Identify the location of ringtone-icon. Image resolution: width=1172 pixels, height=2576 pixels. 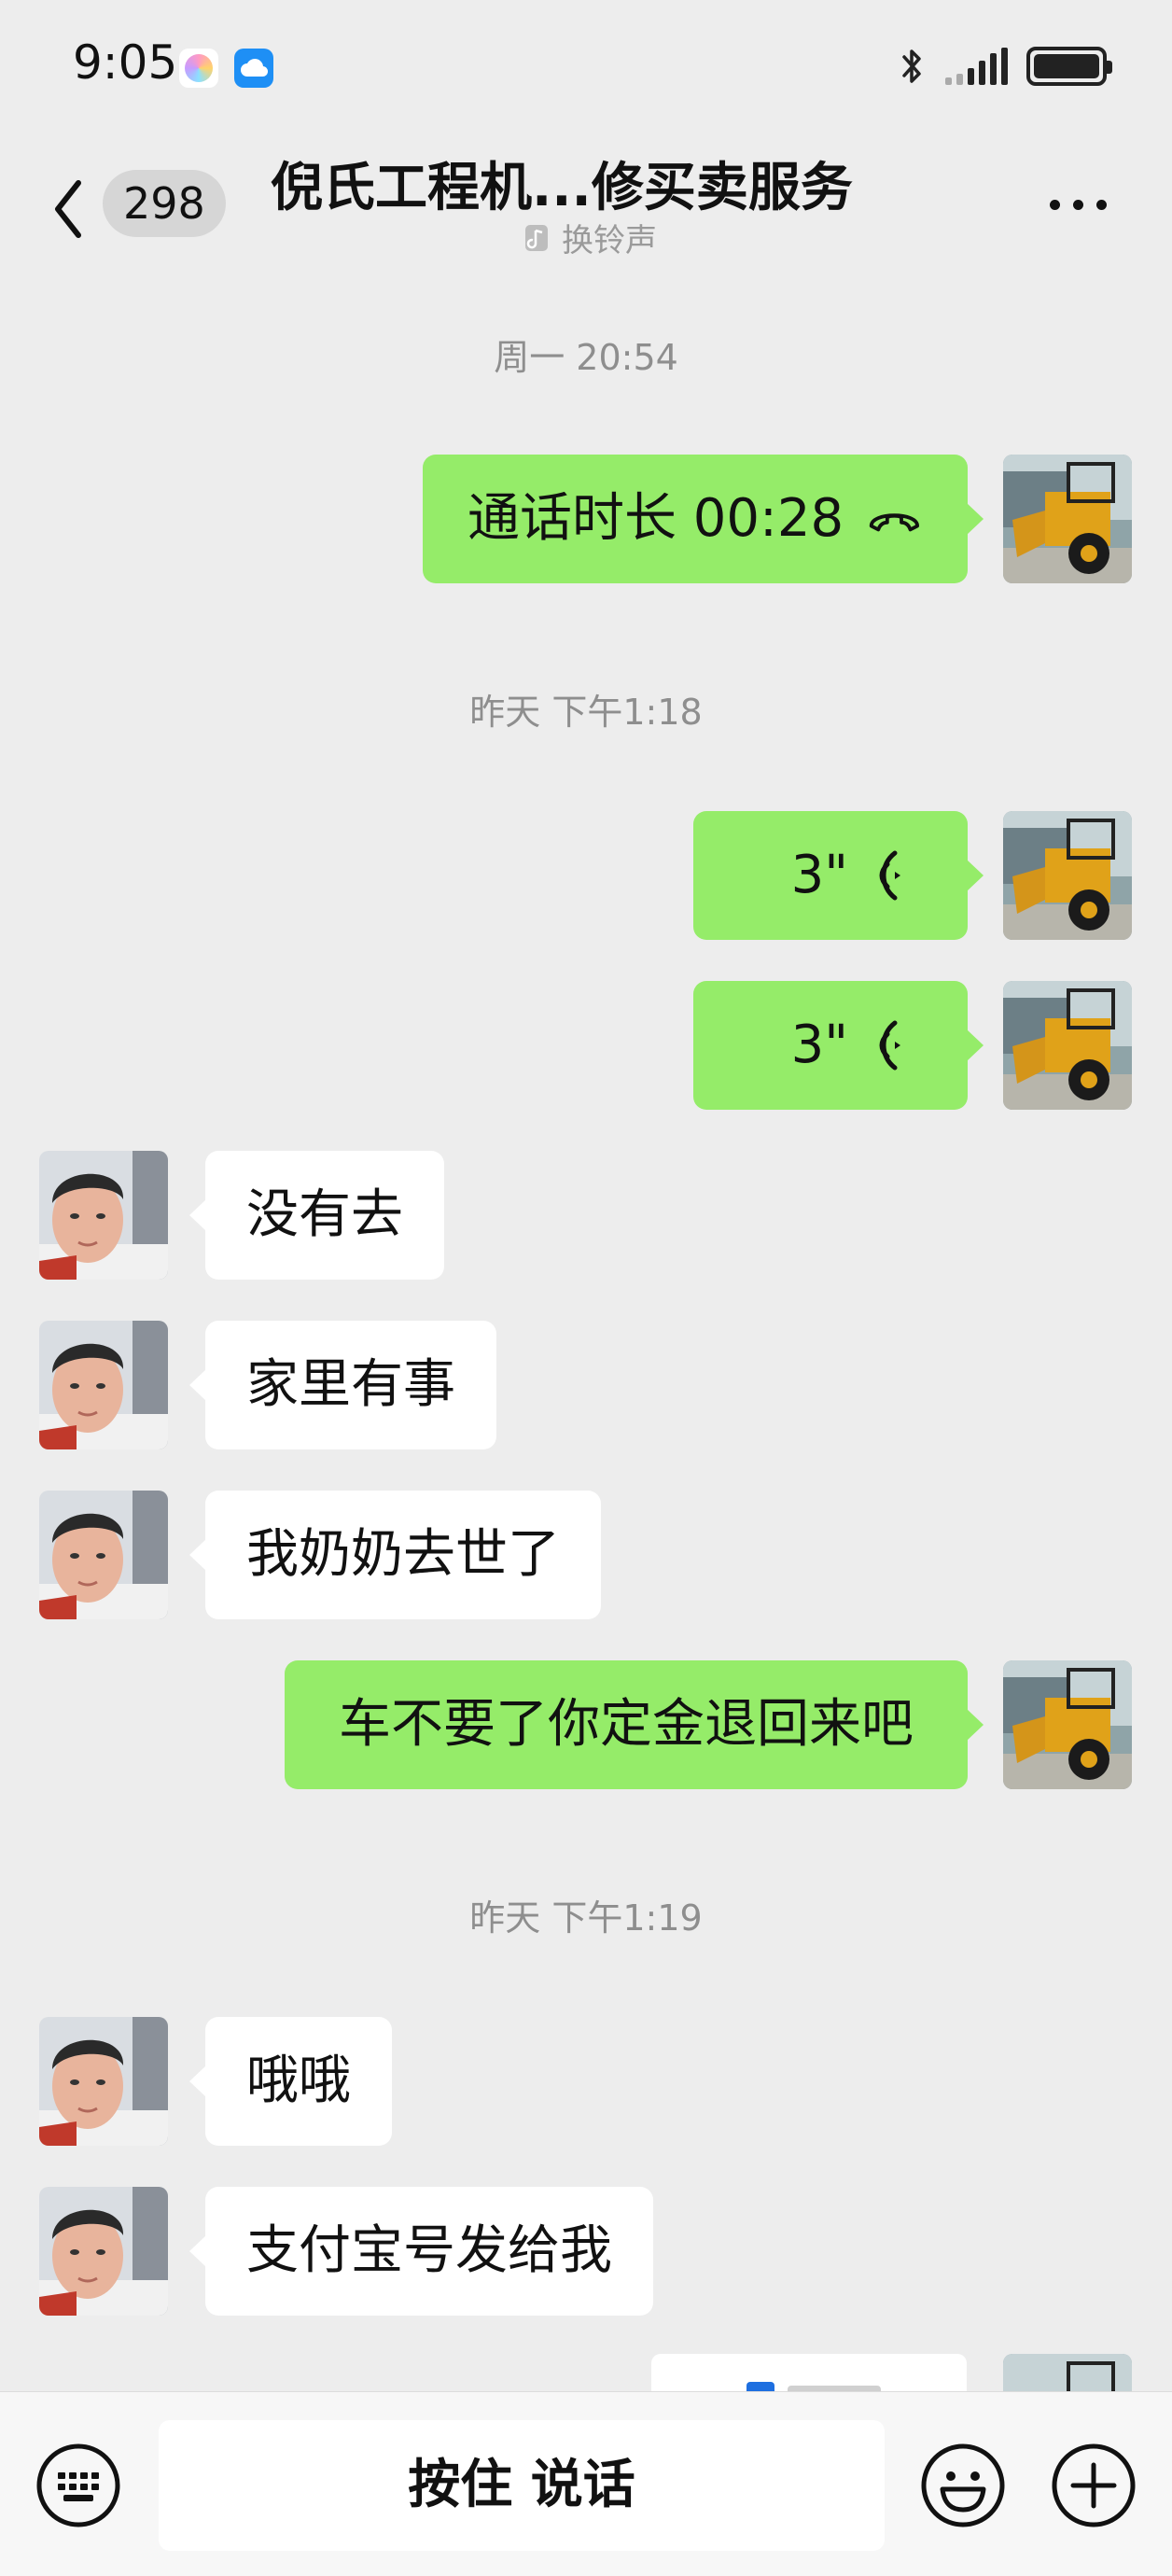
(536, 237).